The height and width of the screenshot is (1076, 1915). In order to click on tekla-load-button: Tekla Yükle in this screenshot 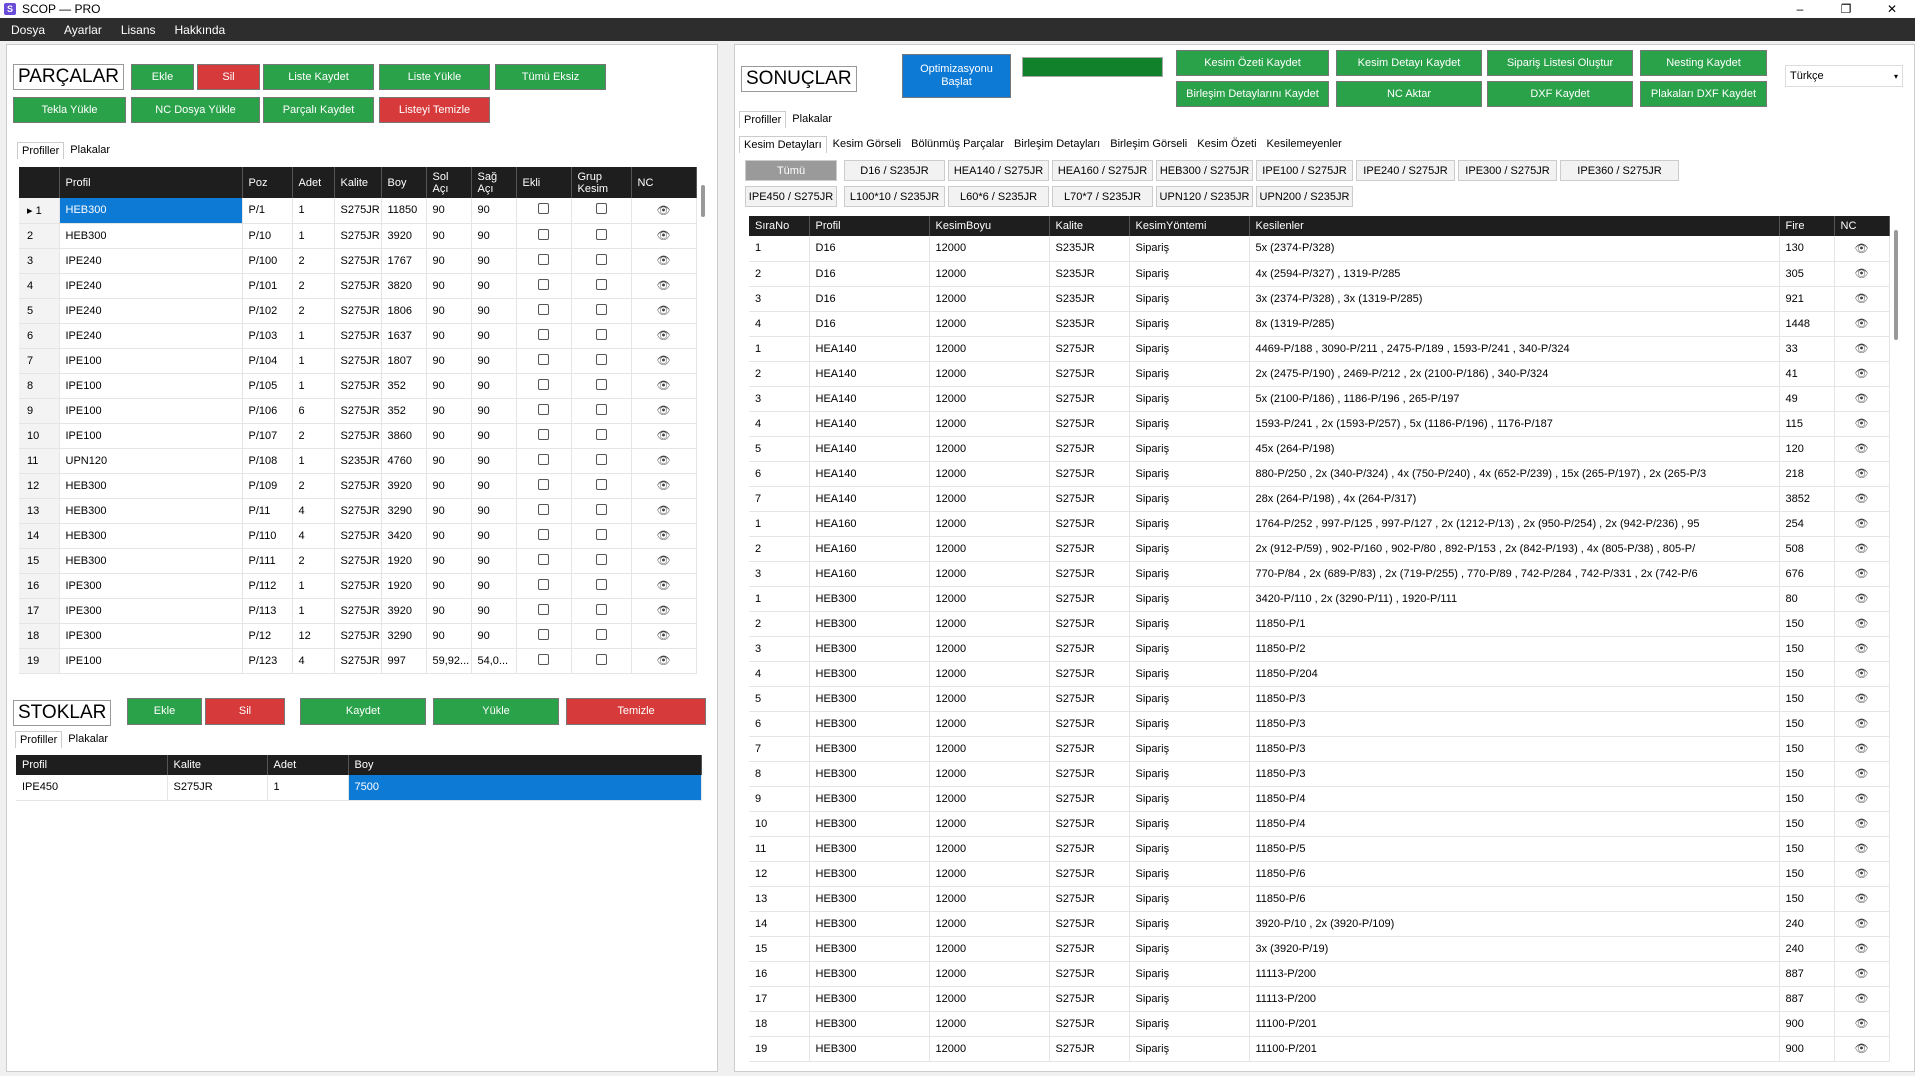, I will do `click(69, 110)`.